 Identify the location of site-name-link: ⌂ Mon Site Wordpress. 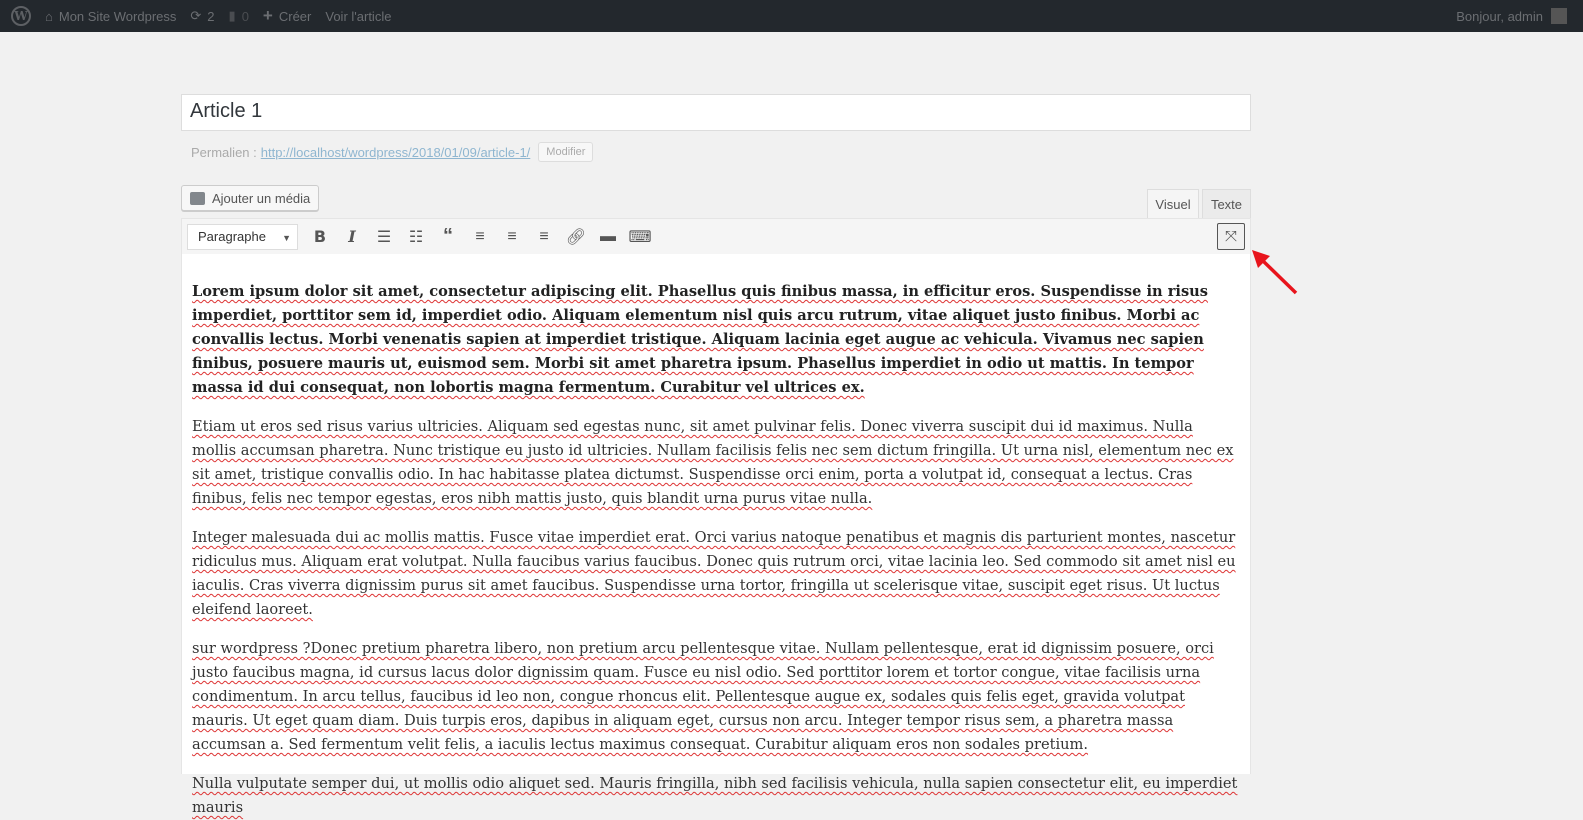
(110, 16).